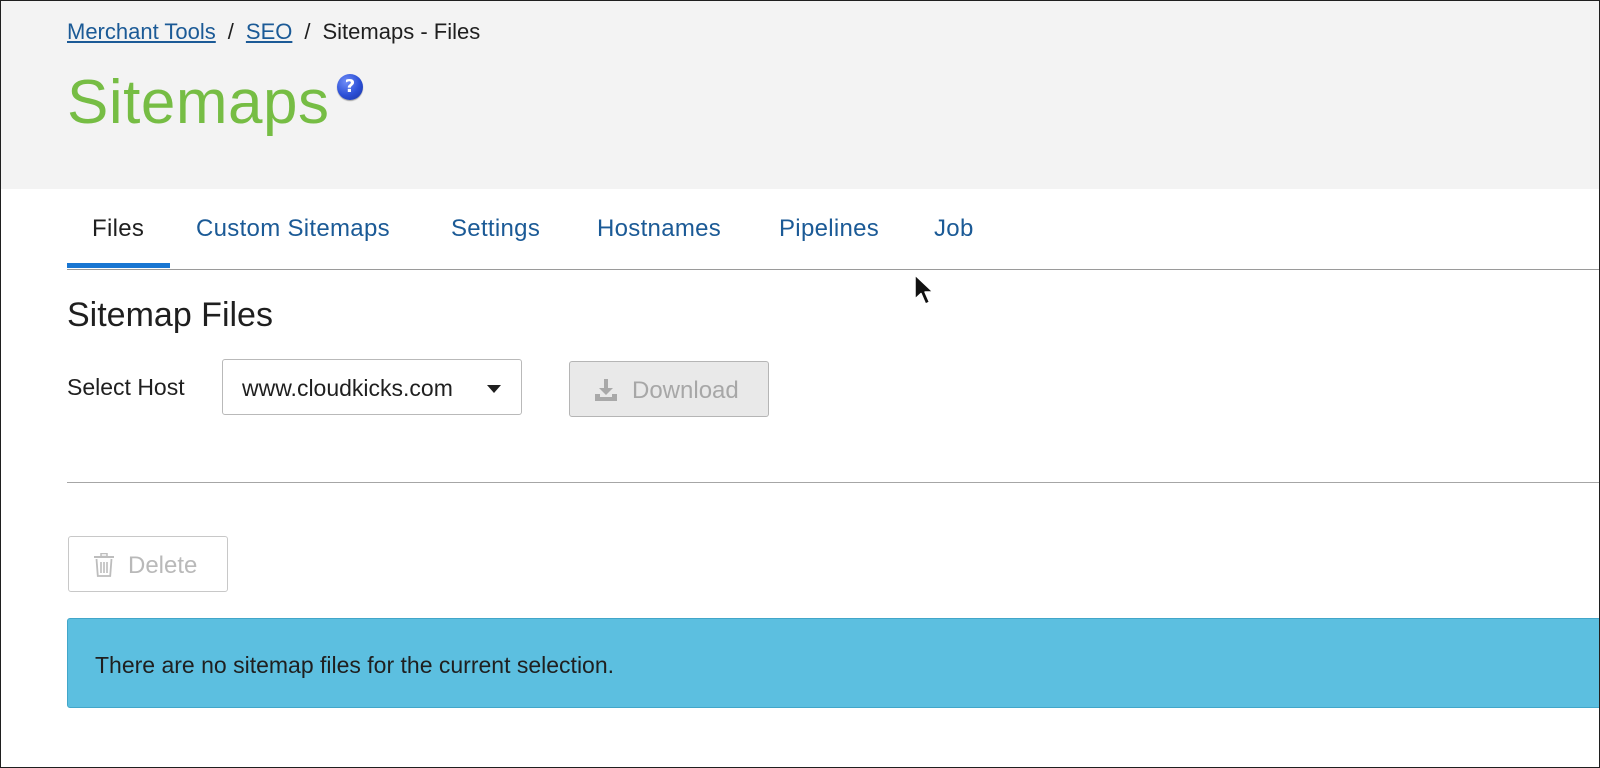  I want to click on section-title: Sitemap Files, so click(170, 315).